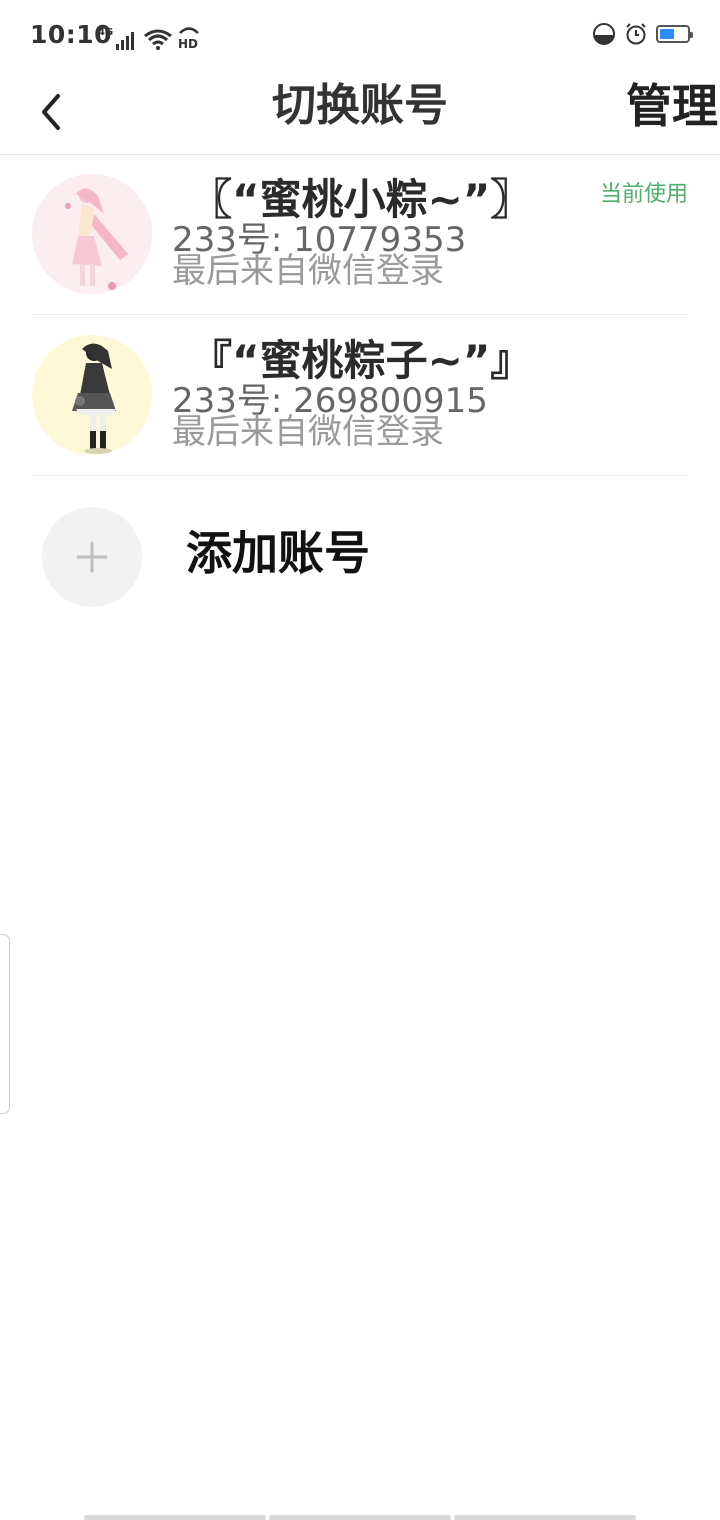 The height and width of the screenshot is (1520, 720). I want to click on header-bar: 切换账号 管理, so click(360, 113).